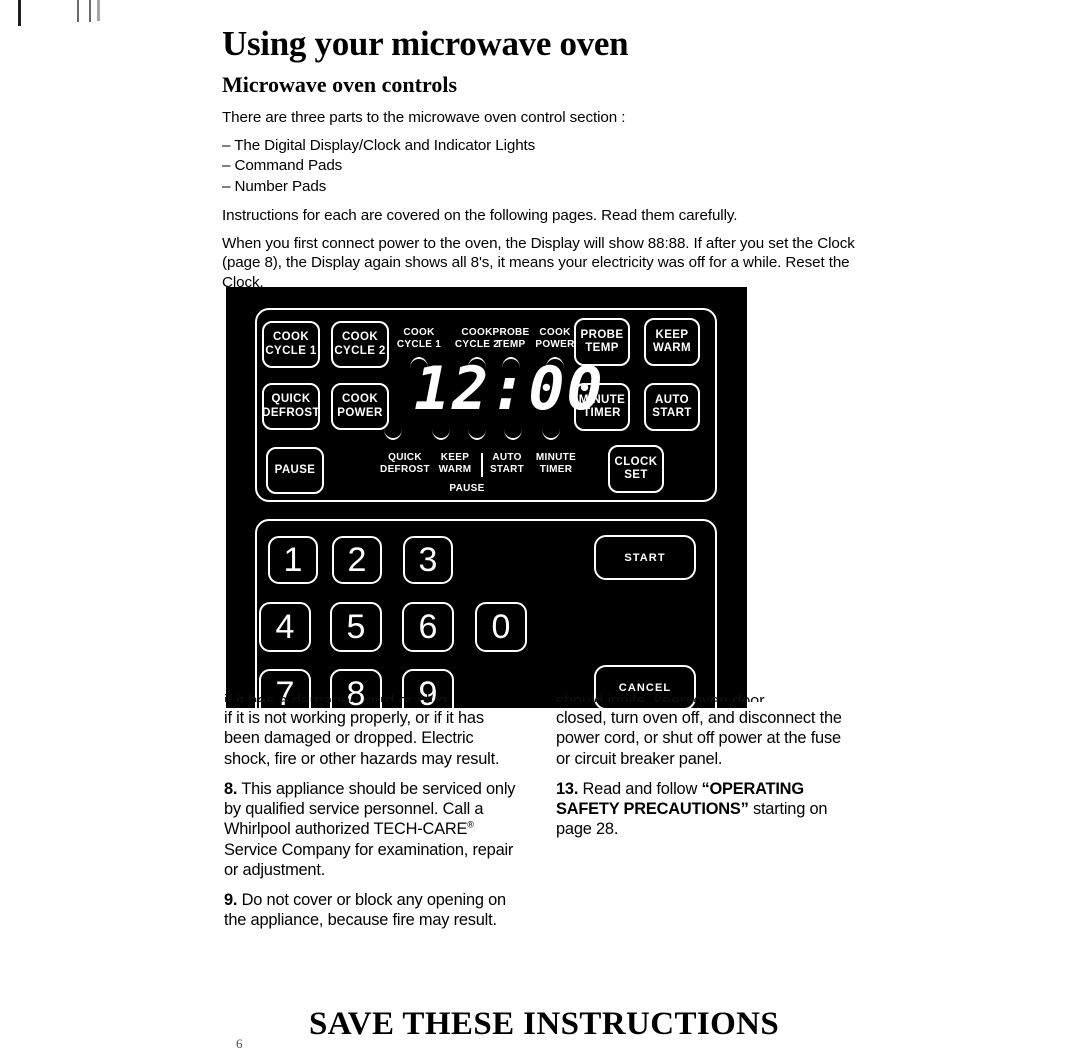 The width and height of the screenshot is (1080, 1057). I want to click on pad-label-line2: CYCLE 1, so click(291, 350).